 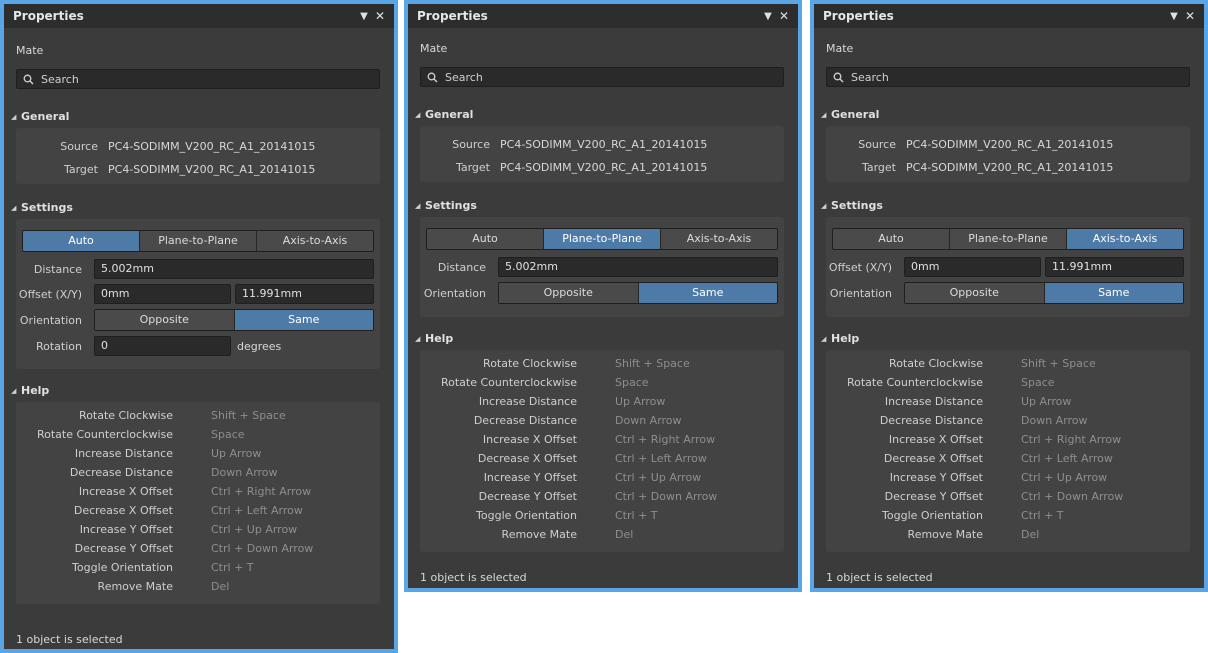 What do you see at coordinates (604, 167) in the screenshot?
I see `target-value: PC4-SODIMM_V200_RC_A1_20141015` at bounding box center [604, 167].